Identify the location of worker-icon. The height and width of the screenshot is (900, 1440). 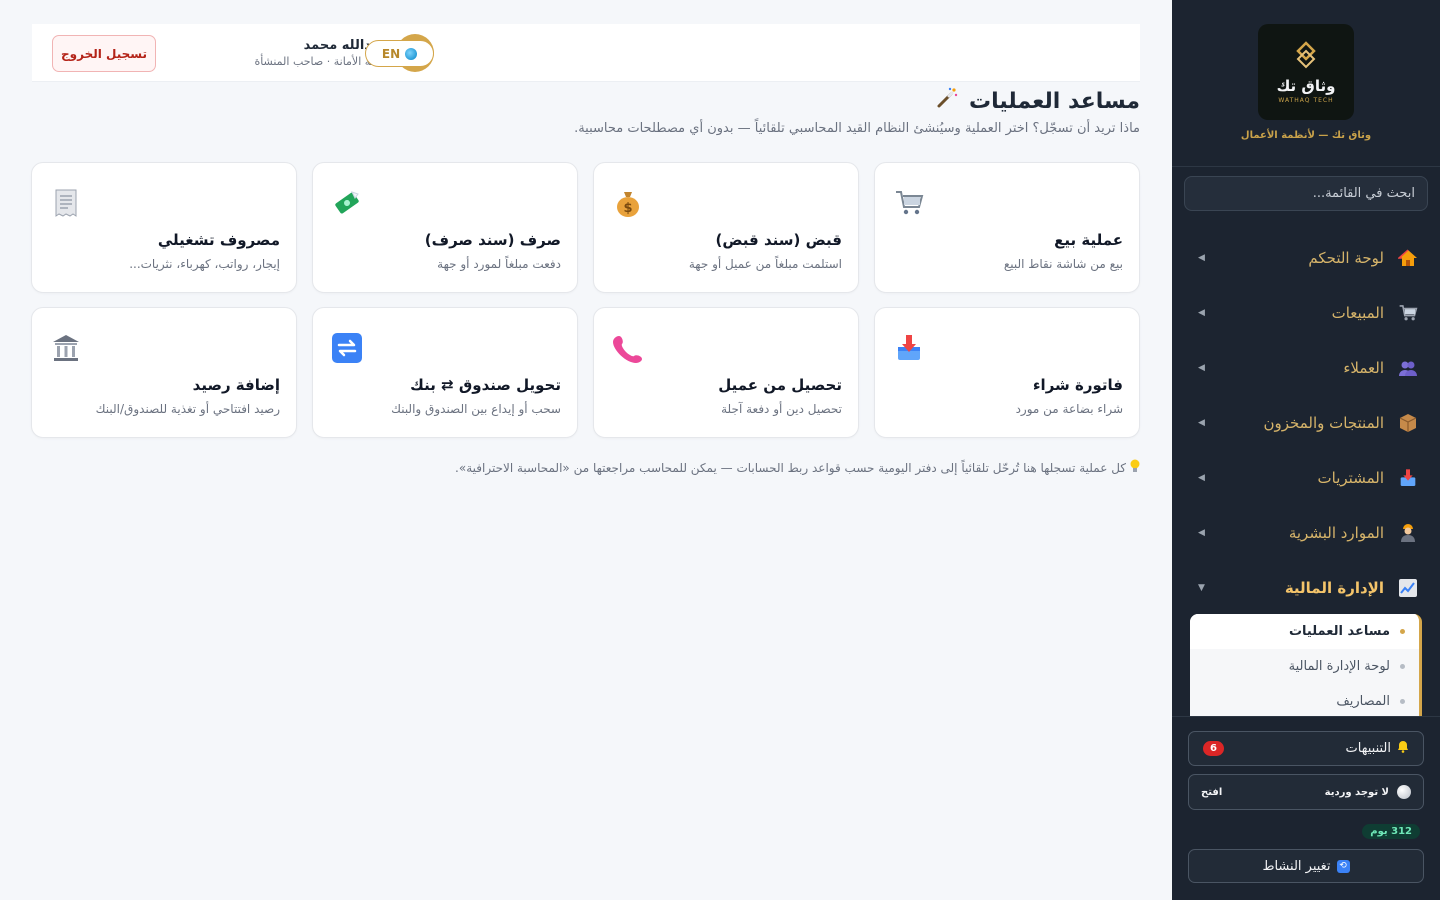
(1408, 533).